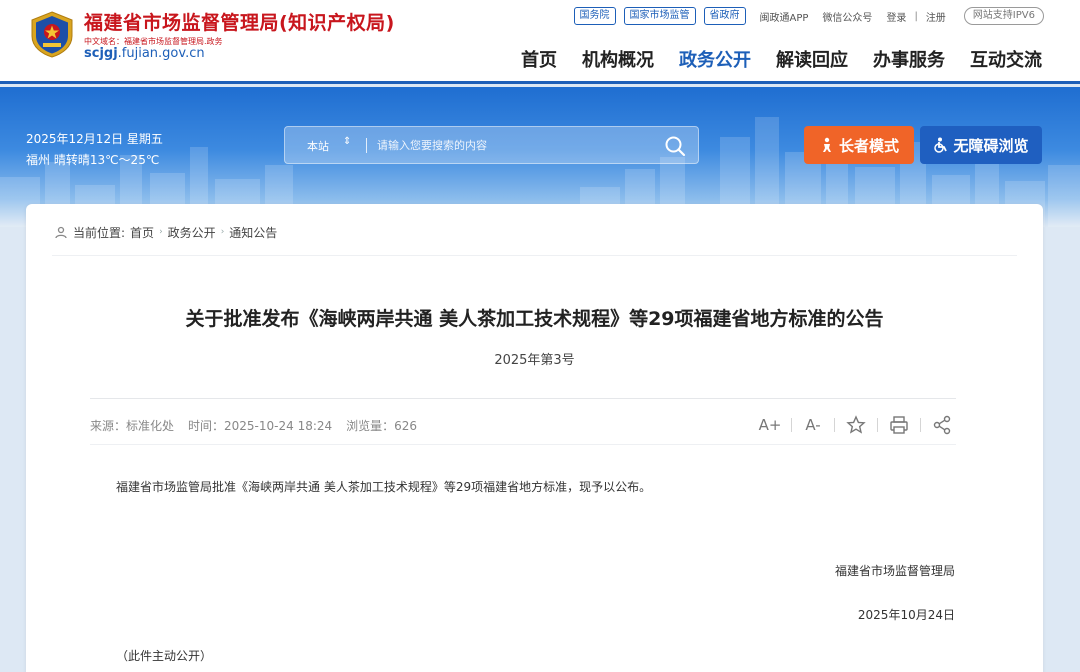  Describe the element at coordinates (260, 426) in the screenshot. I see `article-time: 时间：2025-10-24 18:24` at that location.